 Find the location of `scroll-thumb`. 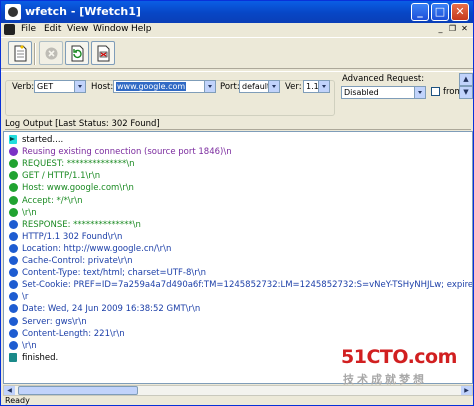

scroll-thumb is located at coordinates (78, 390).